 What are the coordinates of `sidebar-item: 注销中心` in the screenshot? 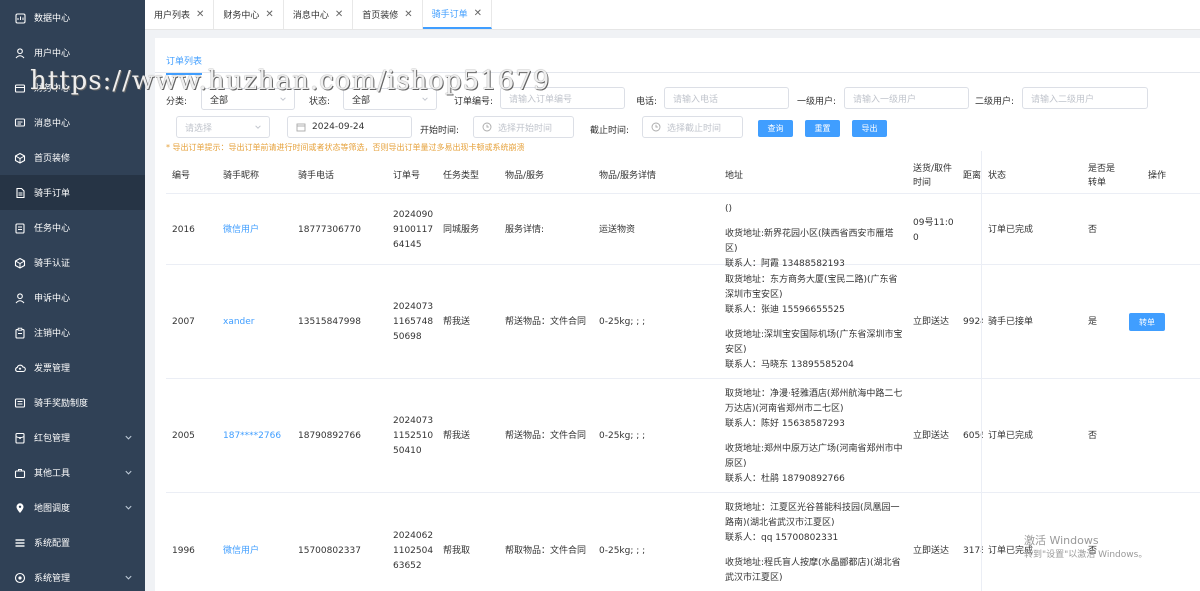 It's located at (72, 332).